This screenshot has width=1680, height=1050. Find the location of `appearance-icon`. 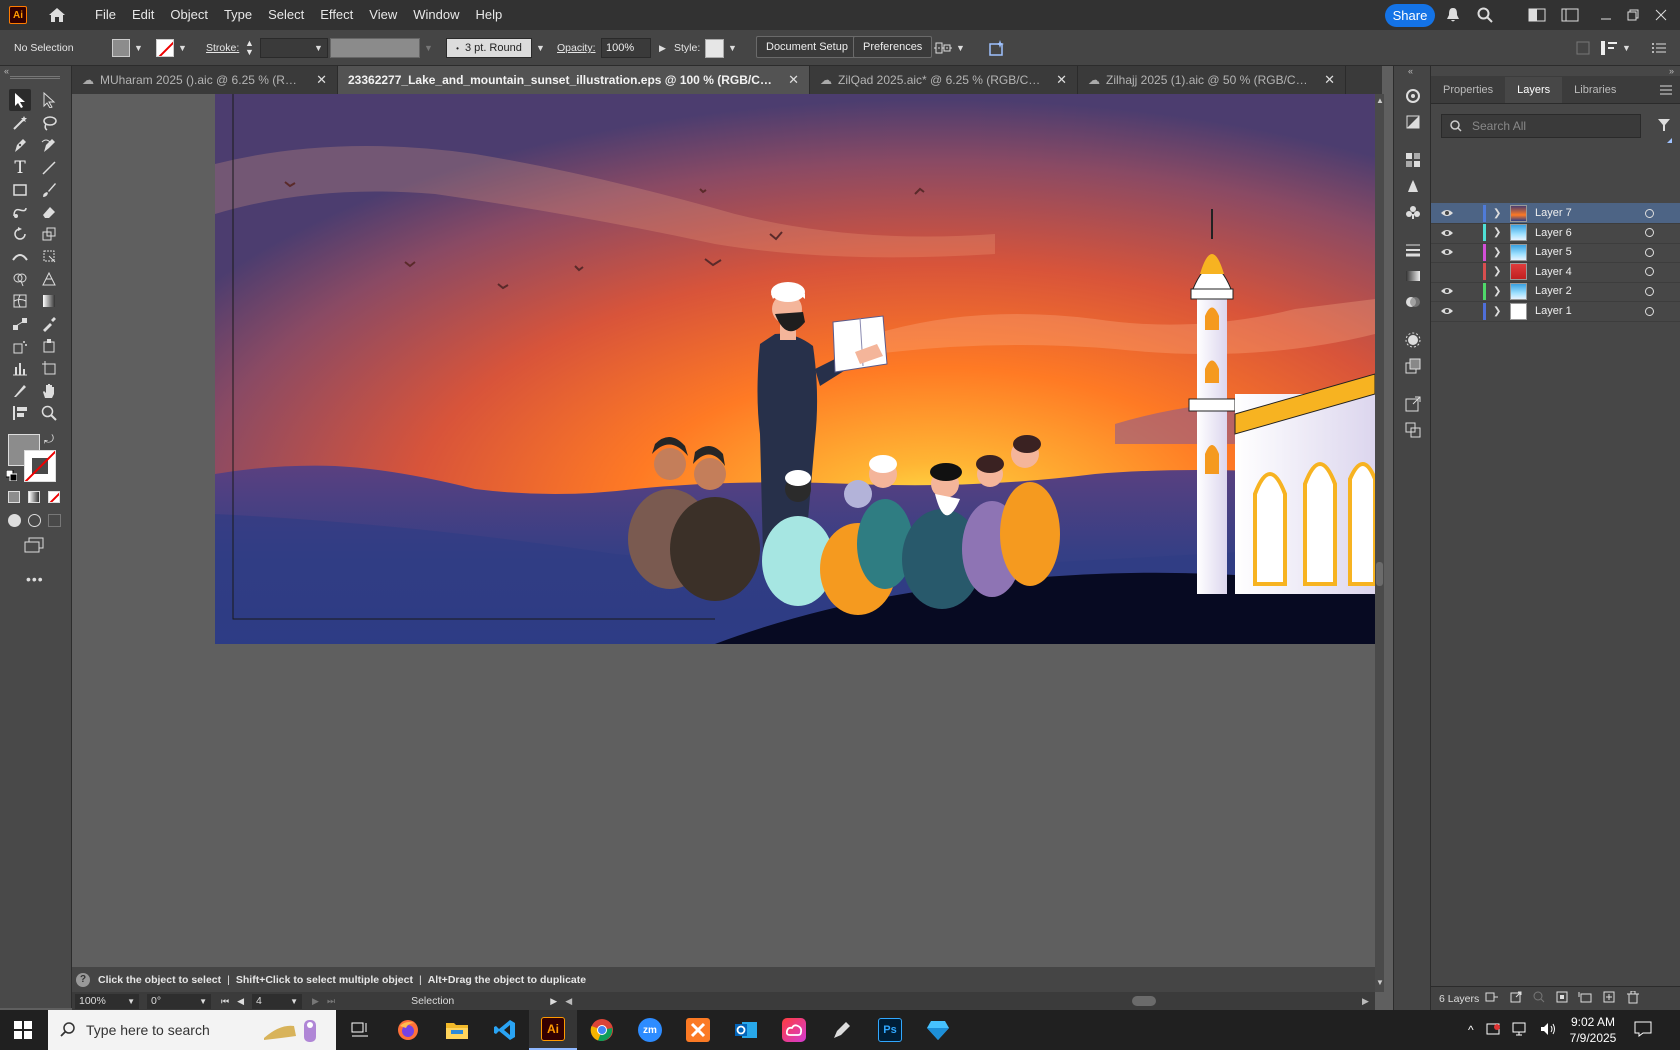

appearance-icon is located at coordinates (1413, 340).